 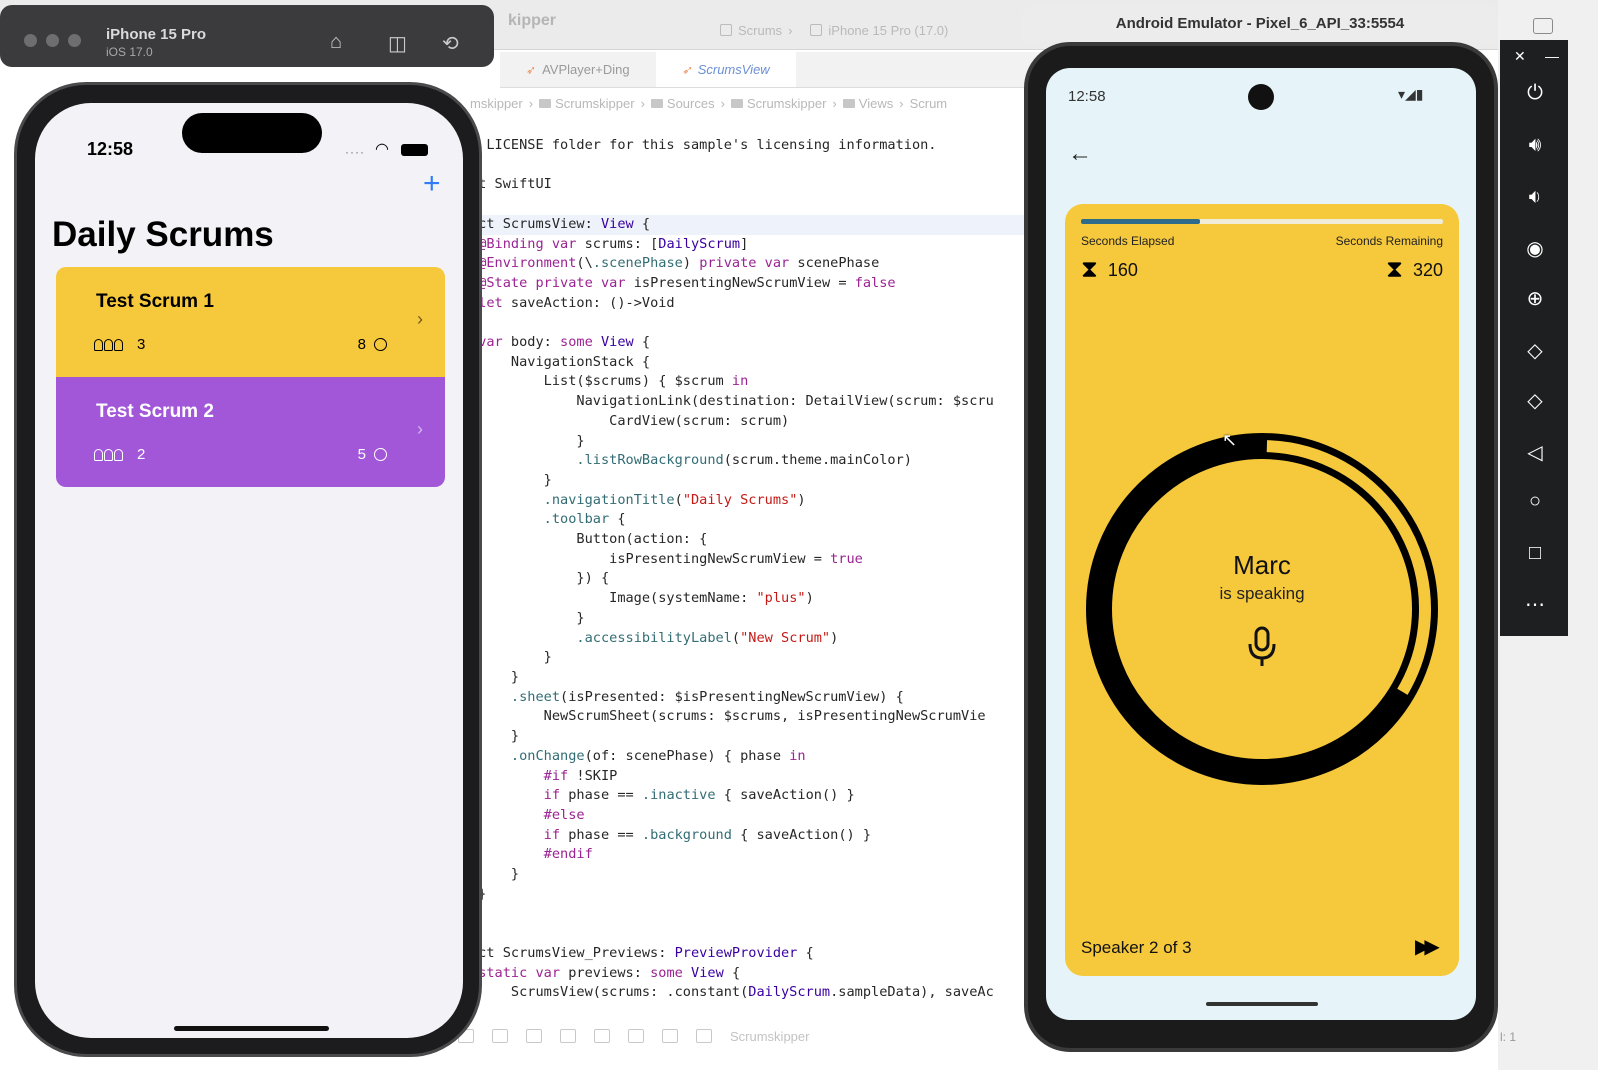 I want to click on meeting-progress-fill, so click(x=1141, y=221).